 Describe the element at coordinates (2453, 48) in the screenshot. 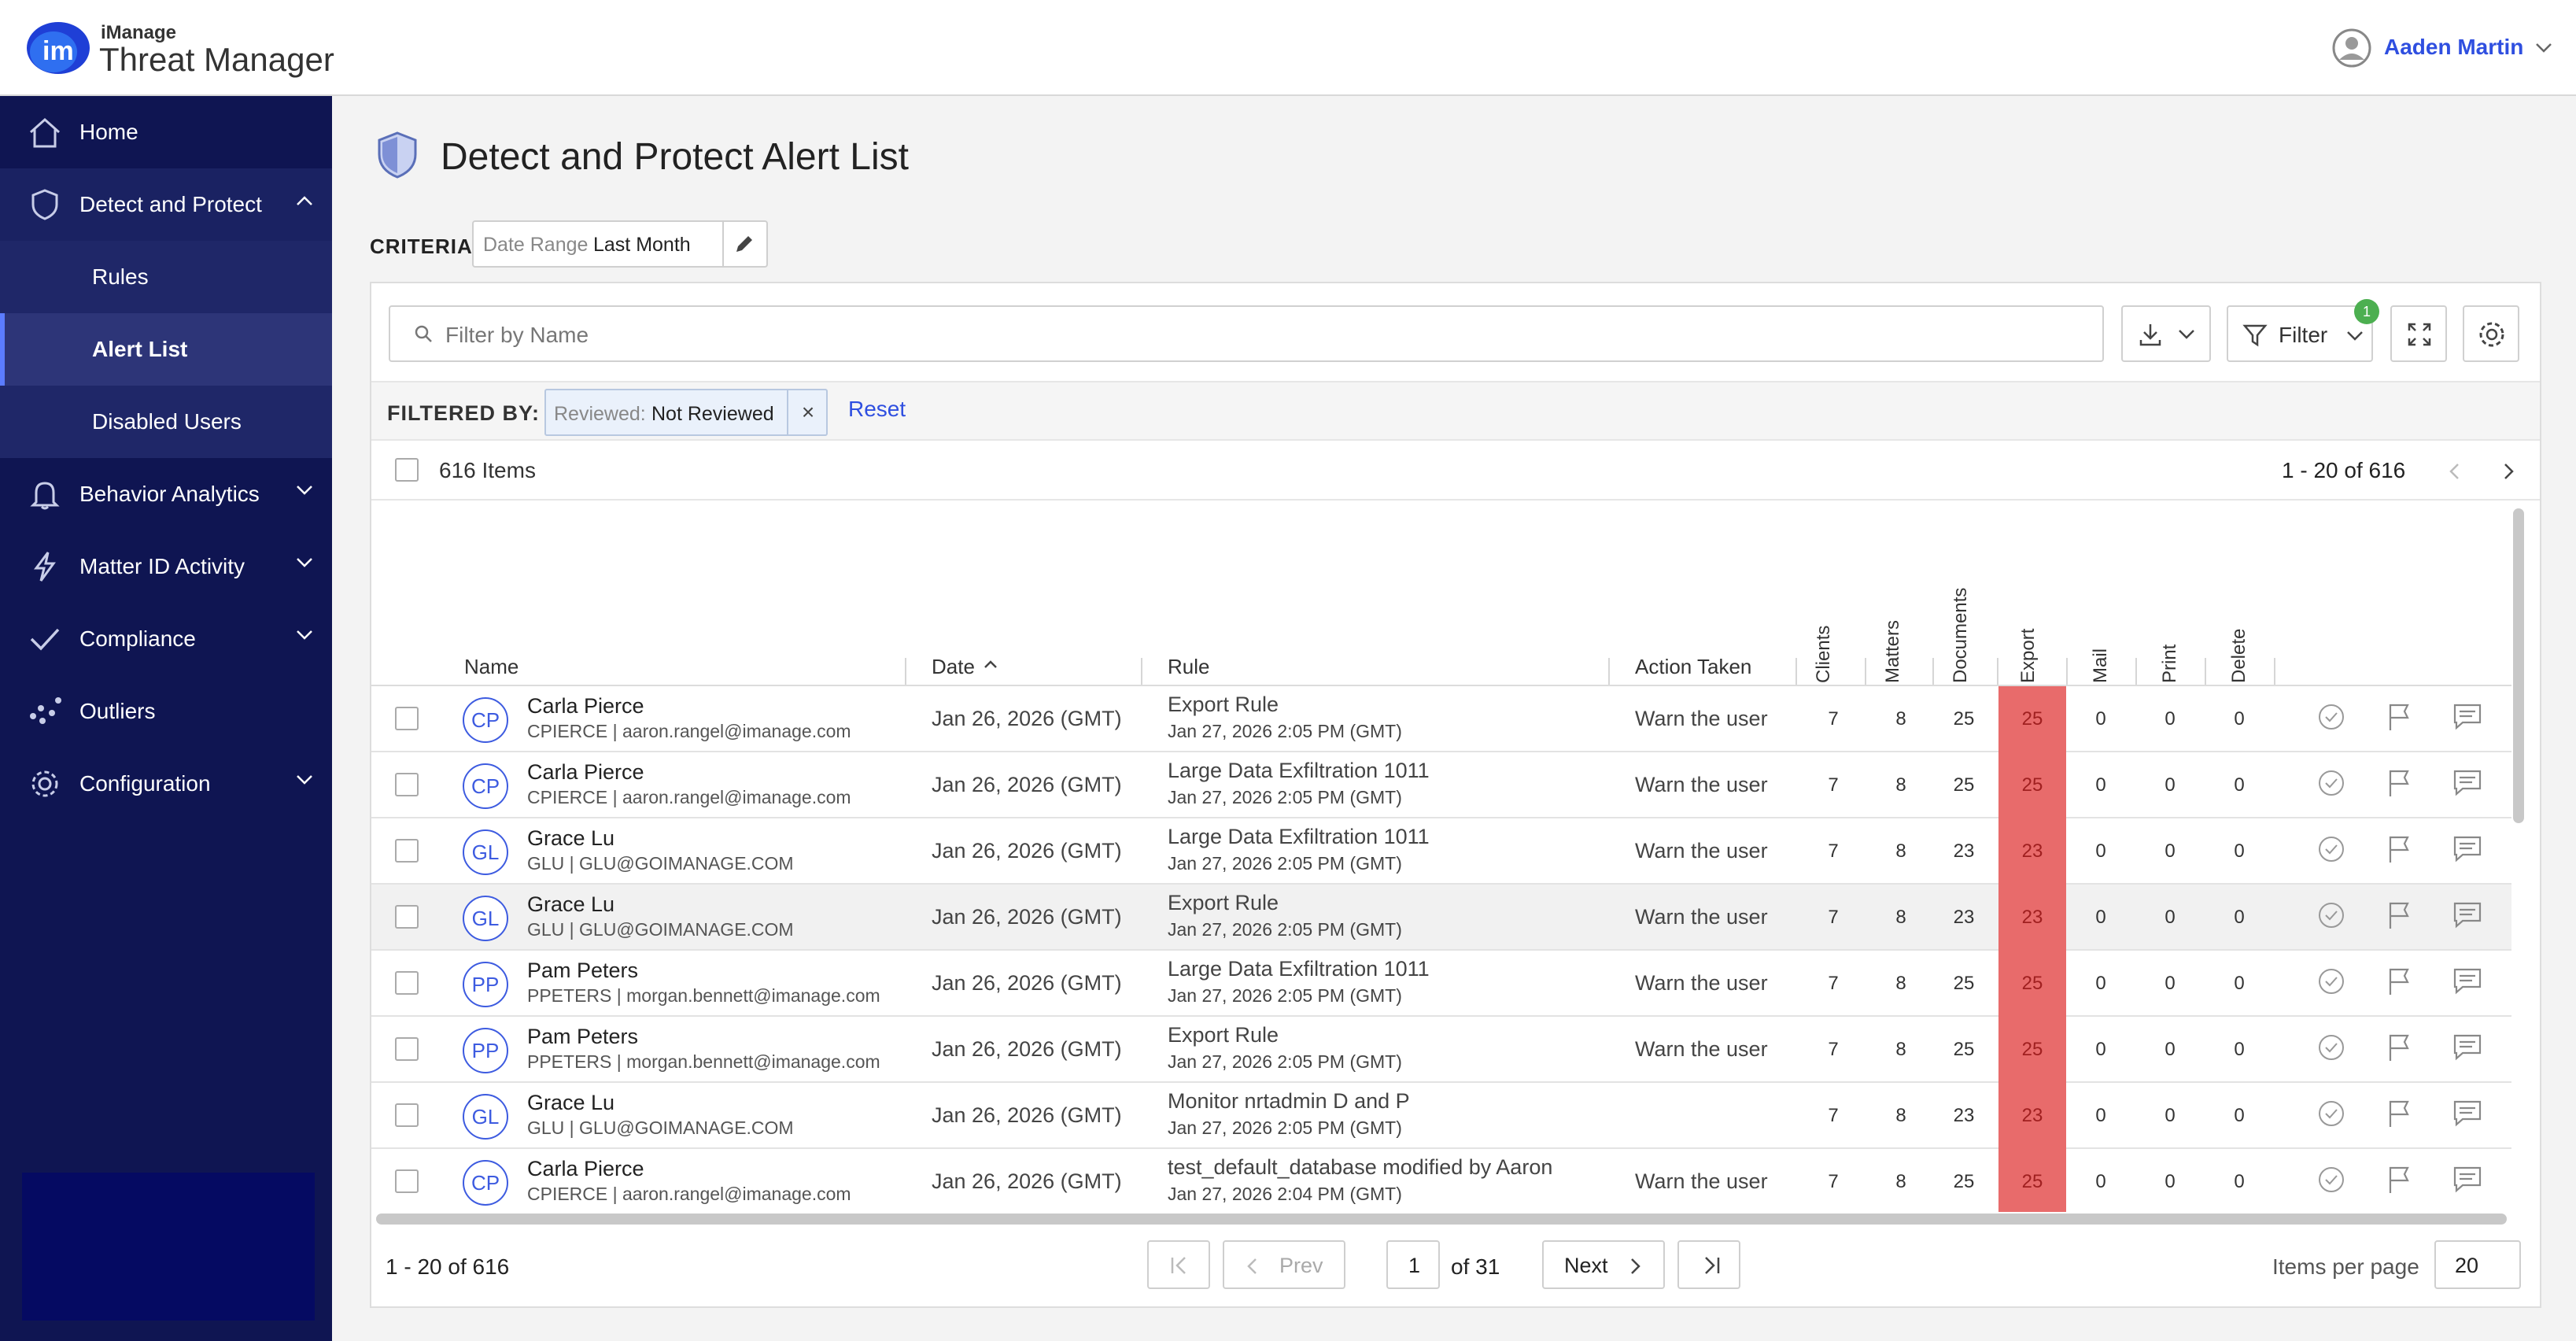

I see `user-name: Aaden Martin` at that location.